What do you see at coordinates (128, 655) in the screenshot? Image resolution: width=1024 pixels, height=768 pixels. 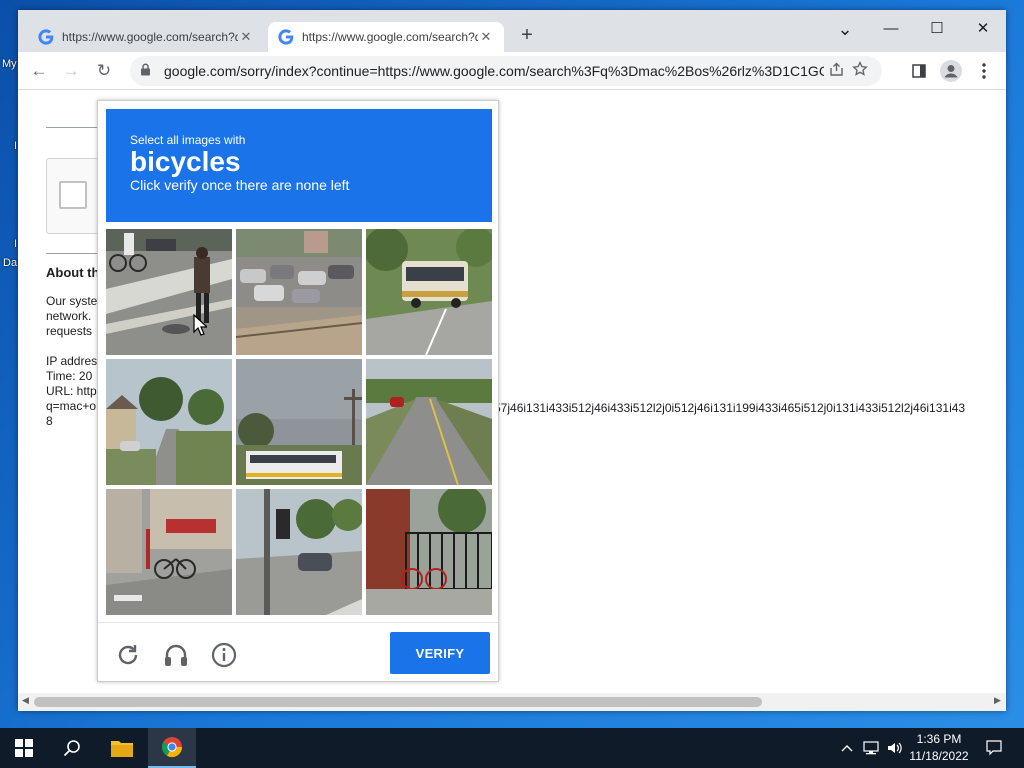 I see `reload-challenge-icon` at bounding box center [128, 655].